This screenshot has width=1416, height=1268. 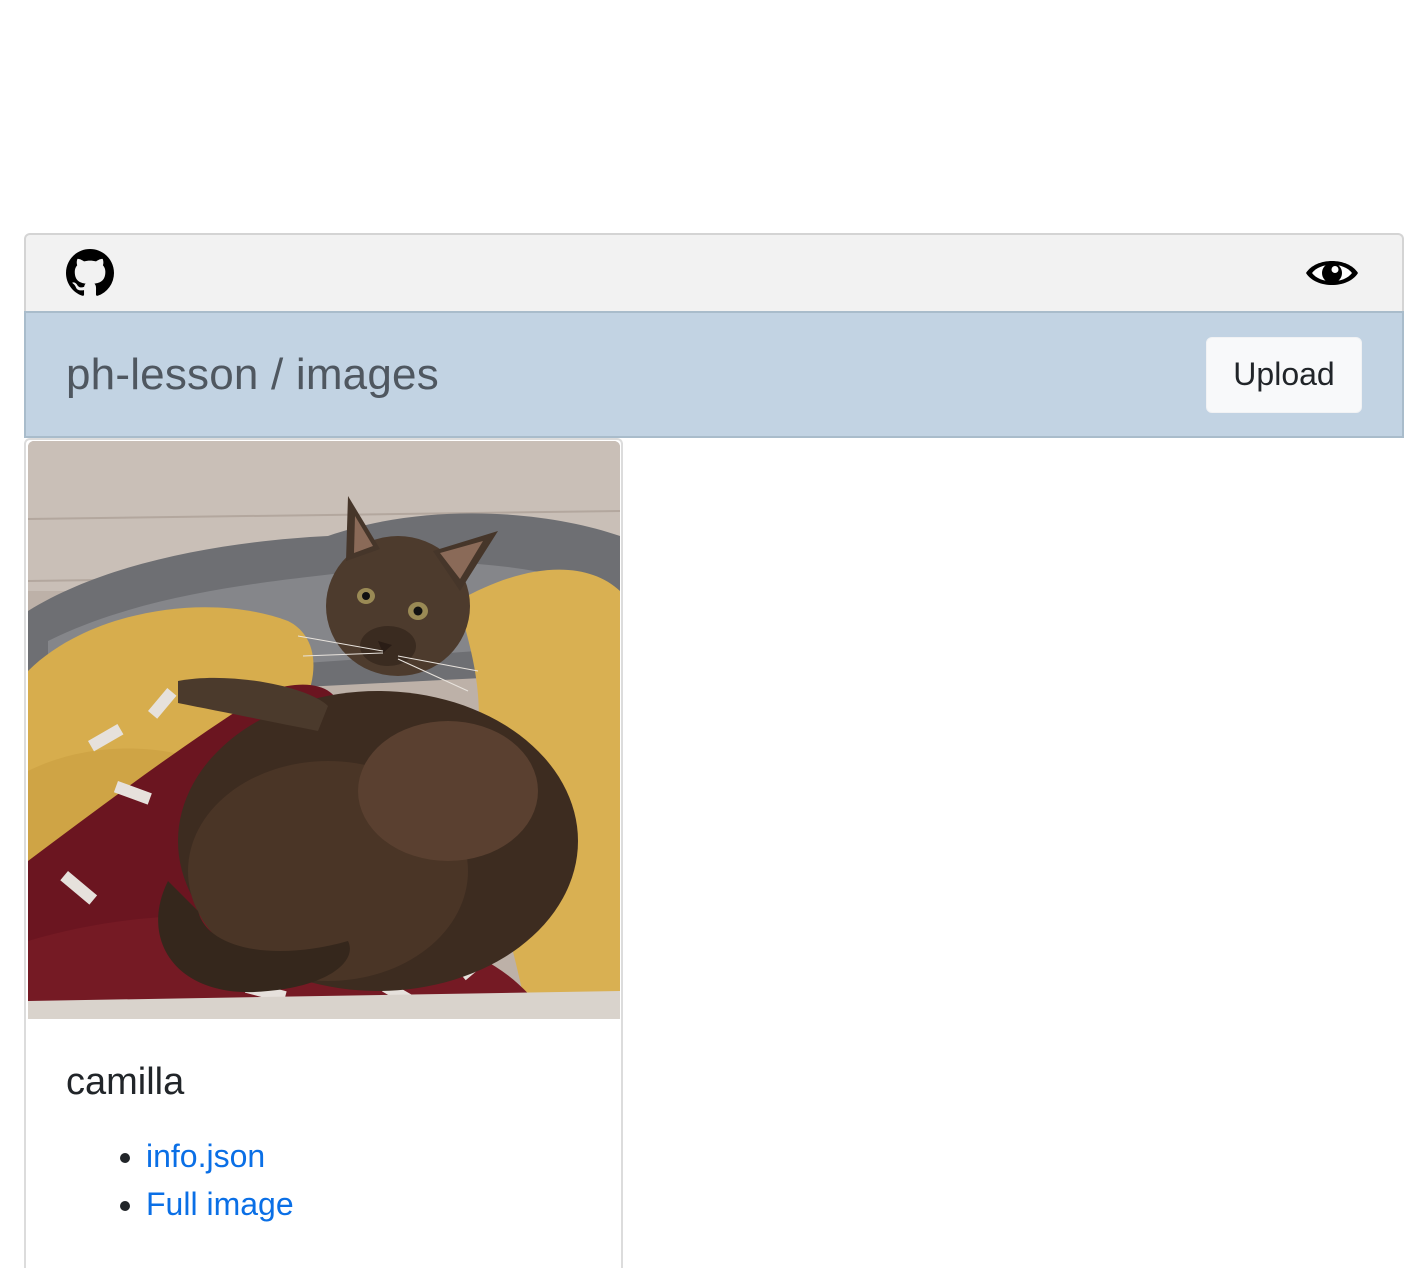 I want to click on top-bar, so click(x=714, y=272).